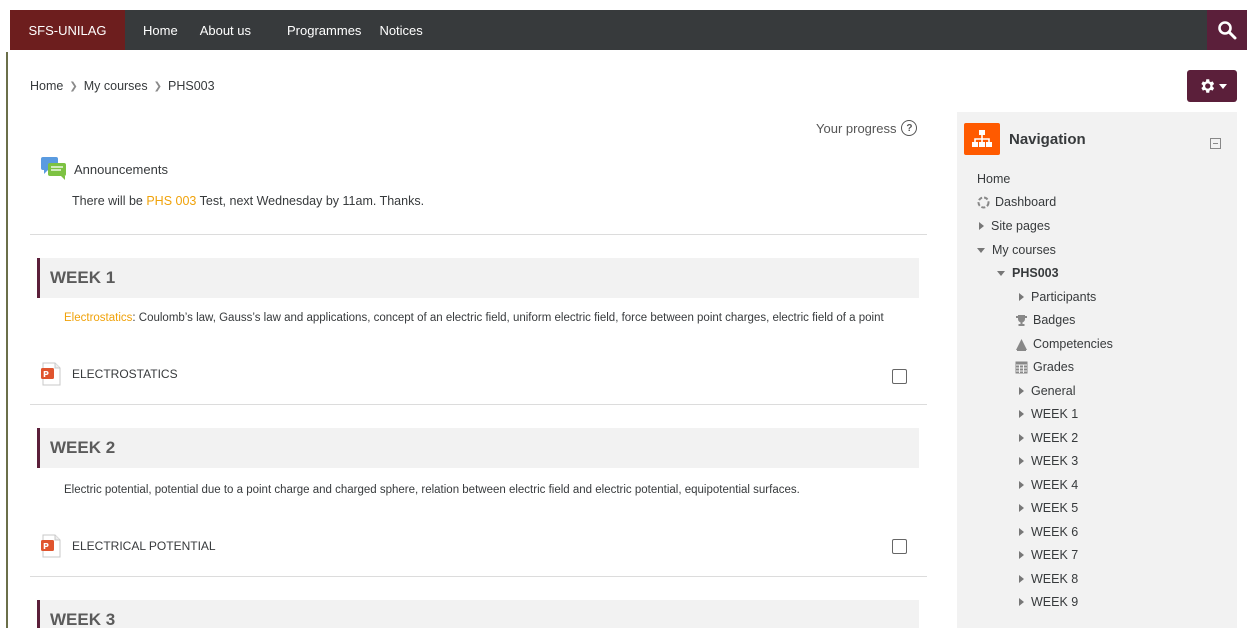 Image resolution: width=1247 pixels, height=628 pixels. Describe the element at coordinates (1028, 273) in the screenshot. I see `nav-item-course: PHS003` at that location.